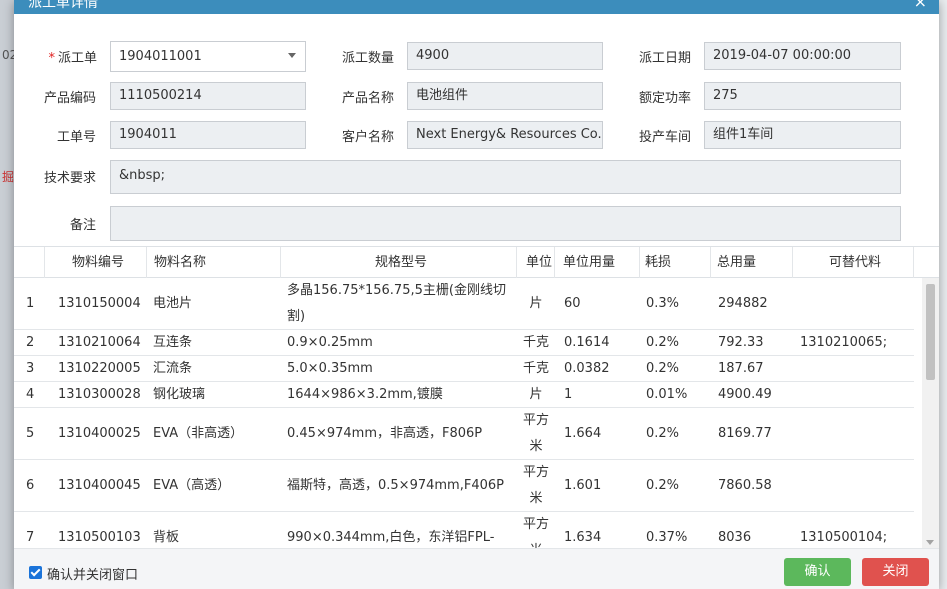 The height and width of the screenshot is (589, 947). What do you see at coordinates (743, 303) in the screenshot?
I see `table-cell: 294882` at bounding box center [743, 303].